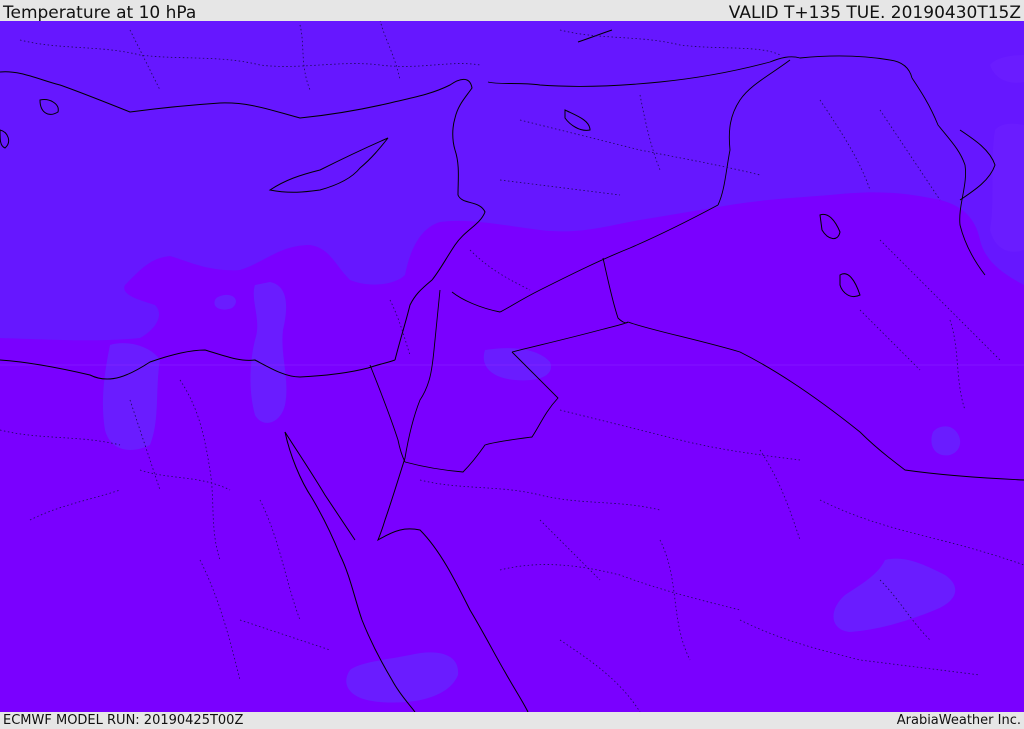 The height and width of the screenshot is (729, 1024). What do you see at coordinates (946, 441) in the screenshot?
I see `cool-blob-iraq` at bounding box center [946, 441].